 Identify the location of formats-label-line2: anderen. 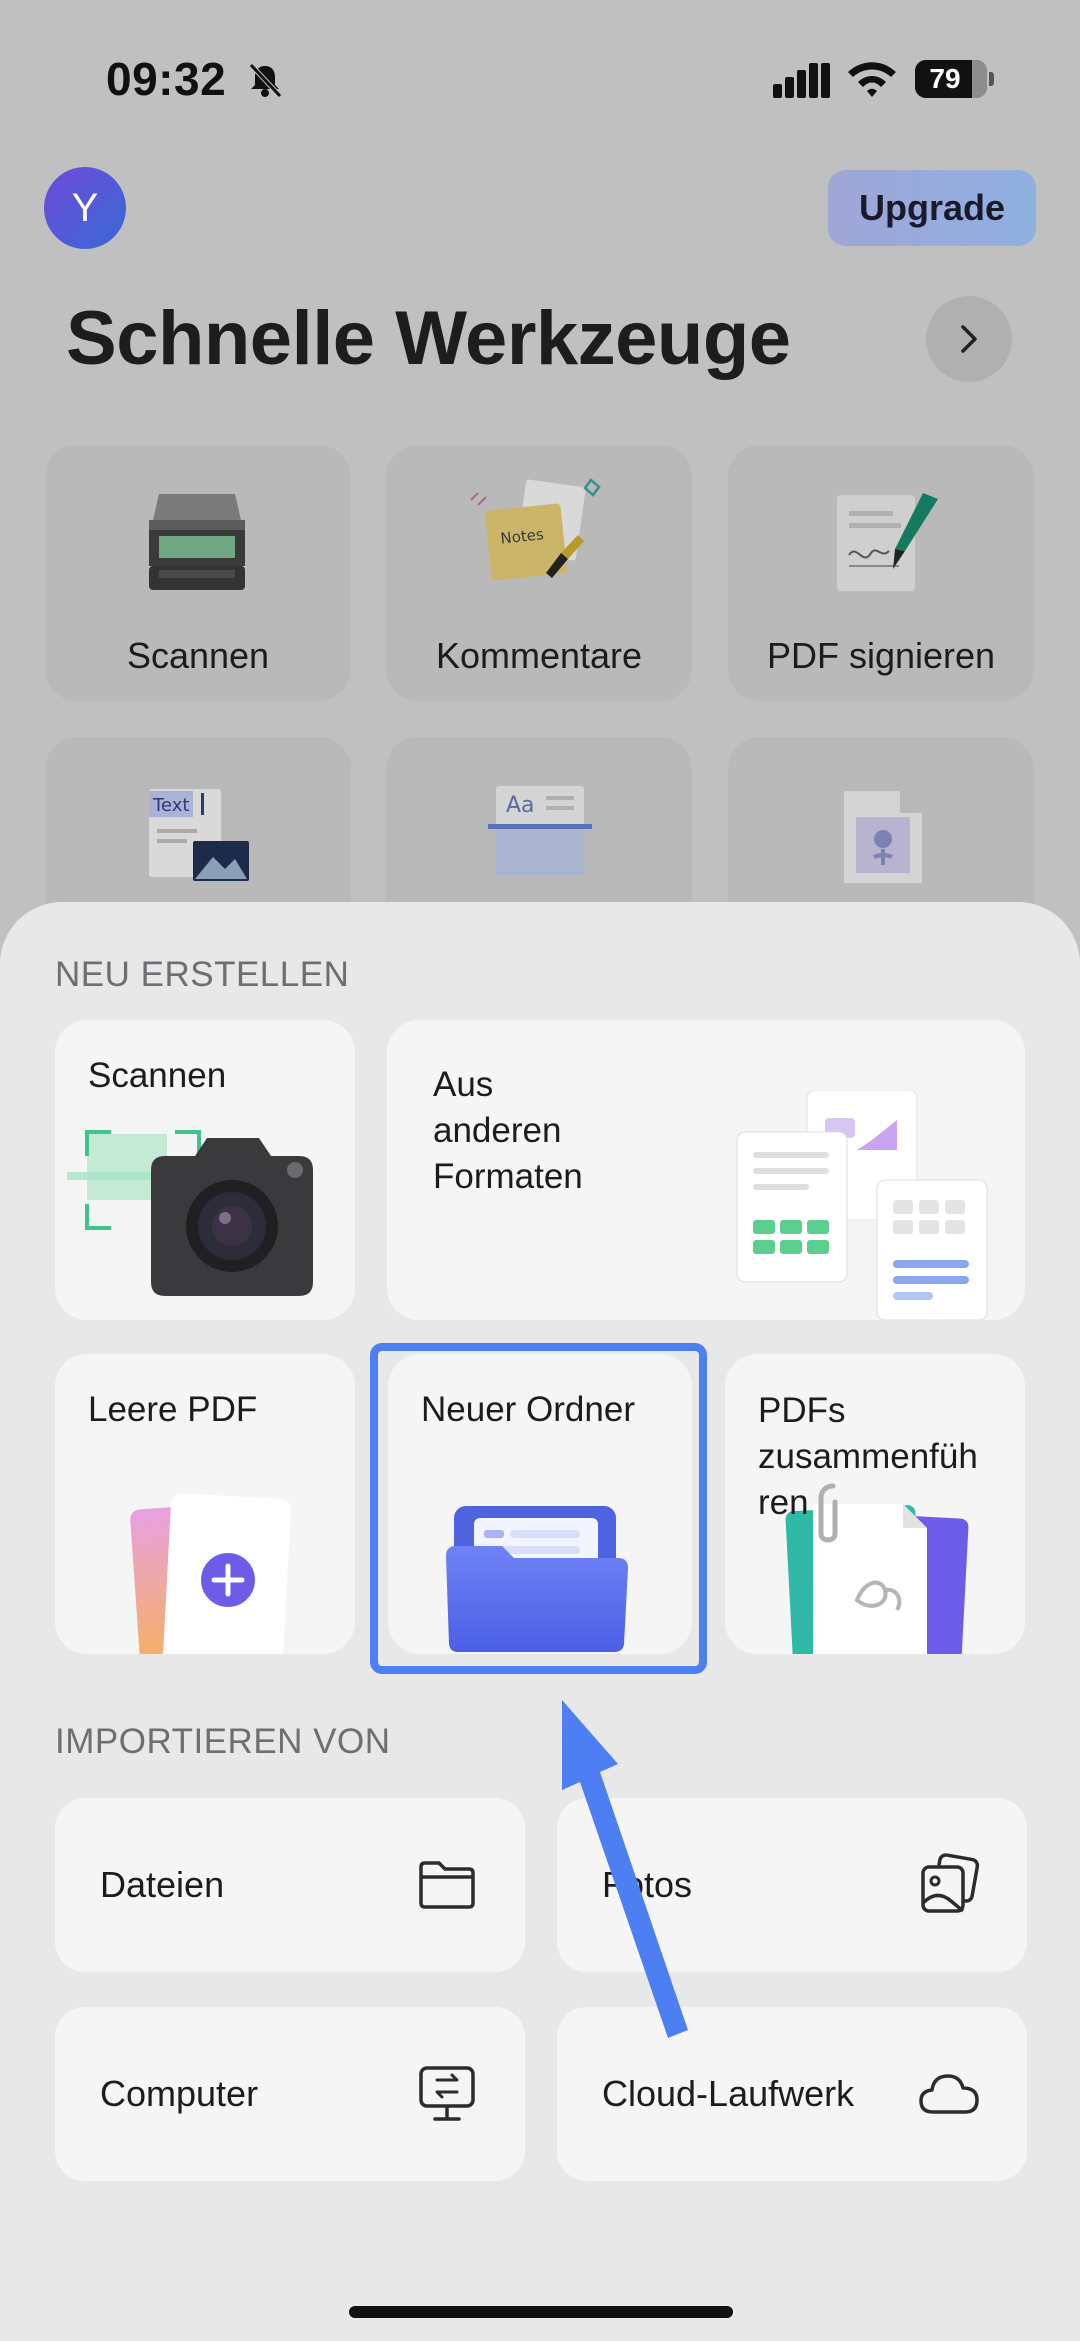
(497, 1130).